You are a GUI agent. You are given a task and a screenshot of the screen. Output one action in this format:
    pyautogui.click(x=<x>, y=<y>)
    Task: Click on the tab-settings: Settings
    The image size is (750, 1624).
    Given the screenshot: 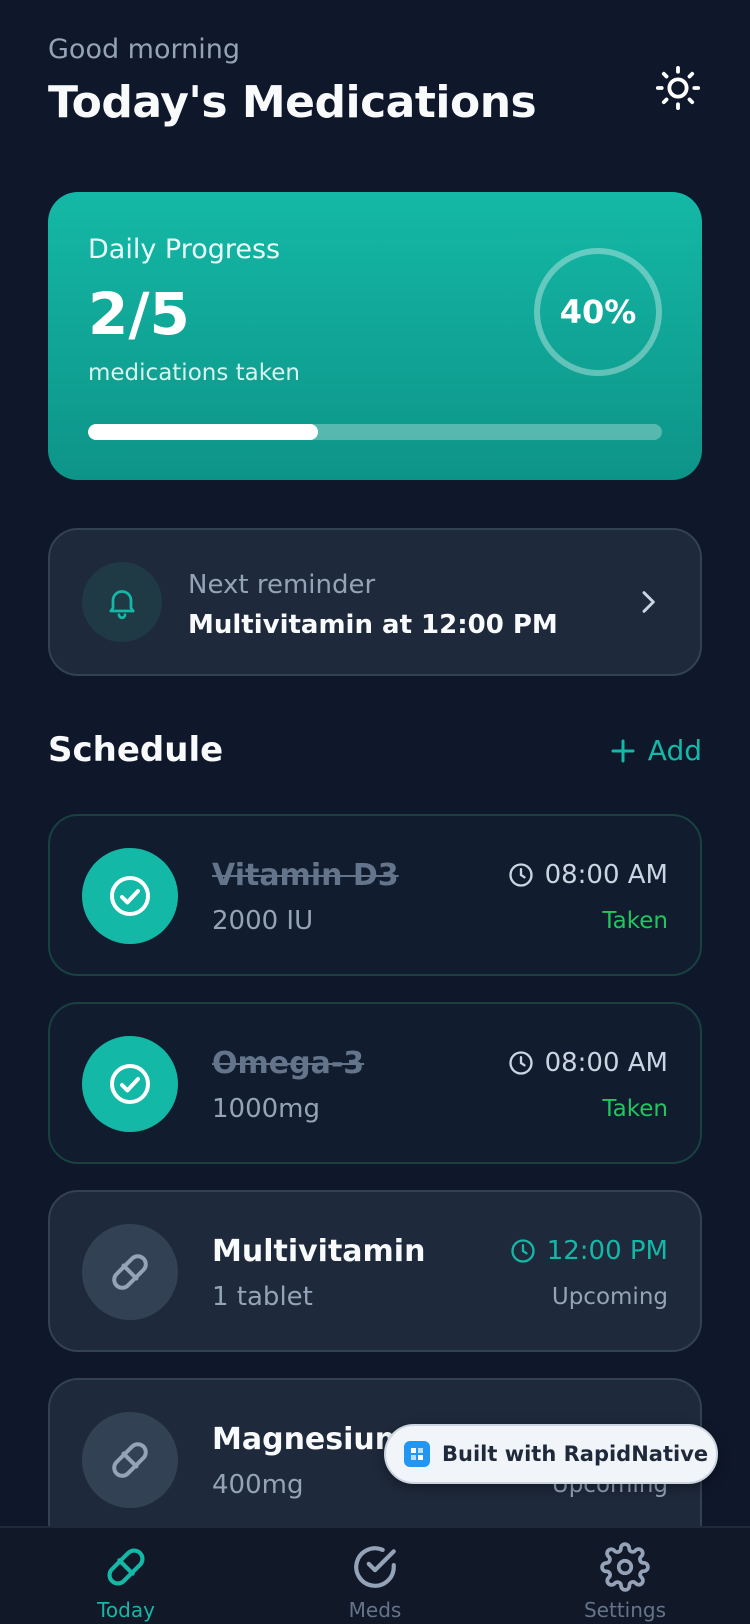 What is the action you would take?
    pyautogui.click(x=625, y=1582)
    